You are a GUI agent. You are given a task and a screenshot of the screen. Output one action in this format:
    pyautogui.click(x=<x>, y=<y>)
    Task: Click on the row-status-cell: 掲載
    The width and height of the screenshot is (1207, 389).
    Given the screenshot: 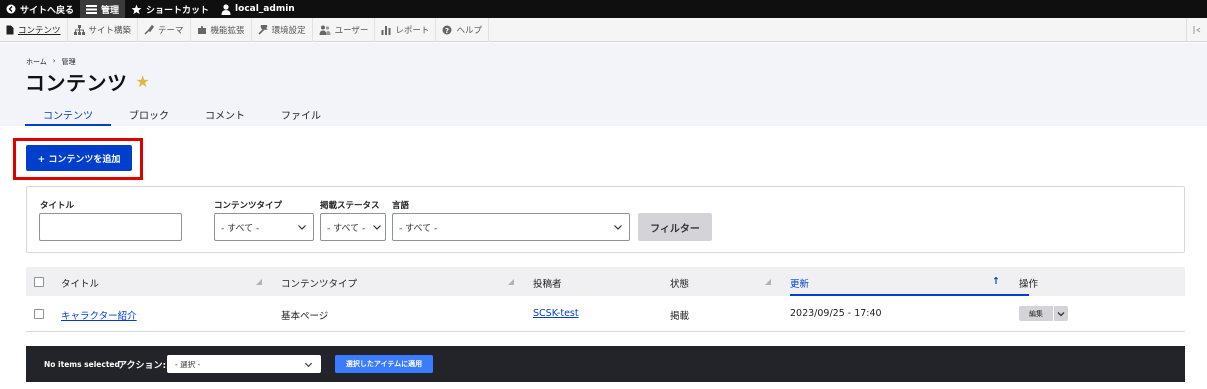 What is the action you would take?
    pyautogui.click(x=680, y=316)
    